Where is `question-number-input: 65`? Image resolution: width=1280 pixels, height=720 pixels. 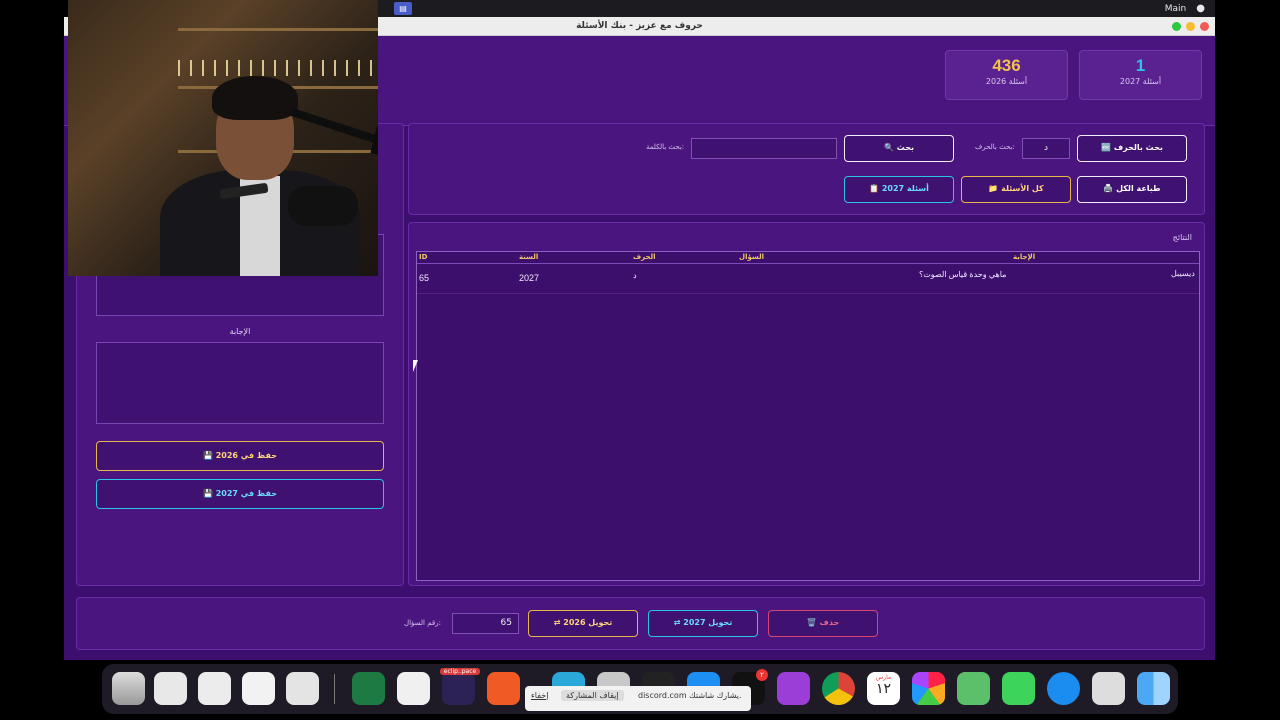
question-number-input: 65 is located at coordinates (485, 623).